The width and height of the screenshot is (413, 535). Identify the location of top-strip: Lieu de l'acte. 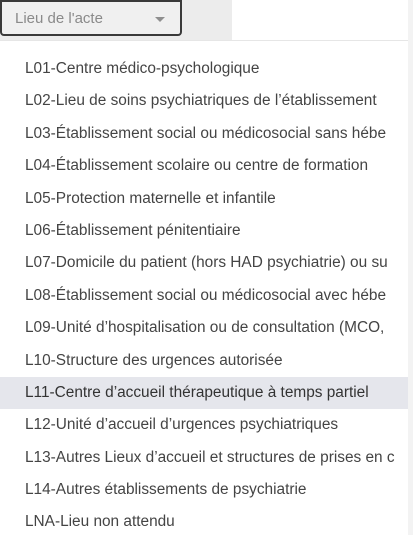
(206, 20).